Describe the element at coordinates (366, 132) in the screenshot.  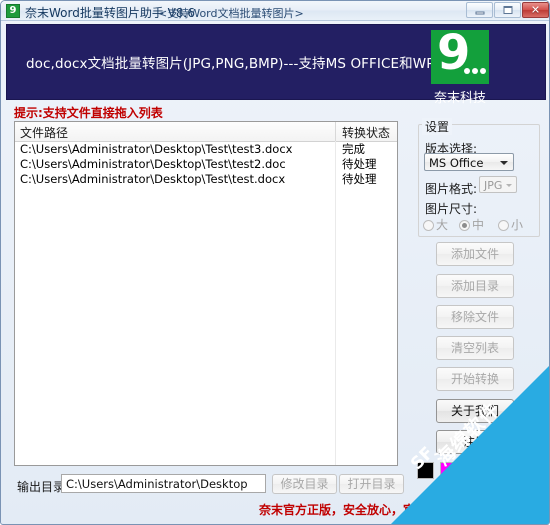
I see `column-header-status: 转换状态` at that location.